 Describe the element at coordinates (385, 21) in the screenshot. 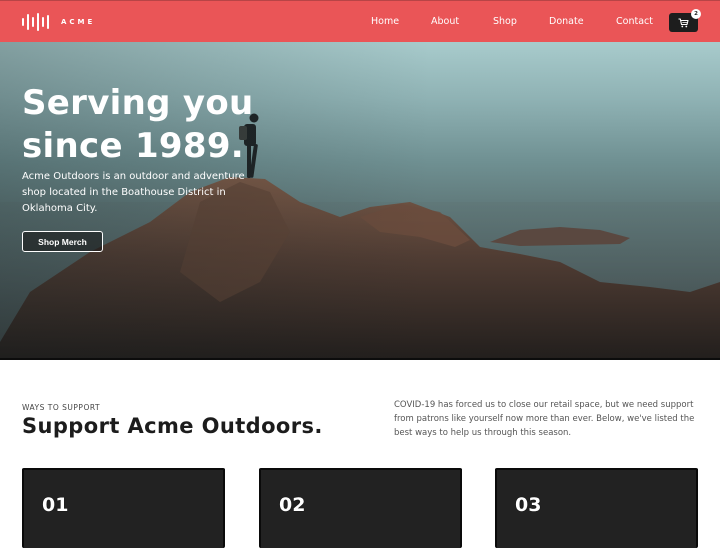

I see `nav-link-home: Home` at that location.